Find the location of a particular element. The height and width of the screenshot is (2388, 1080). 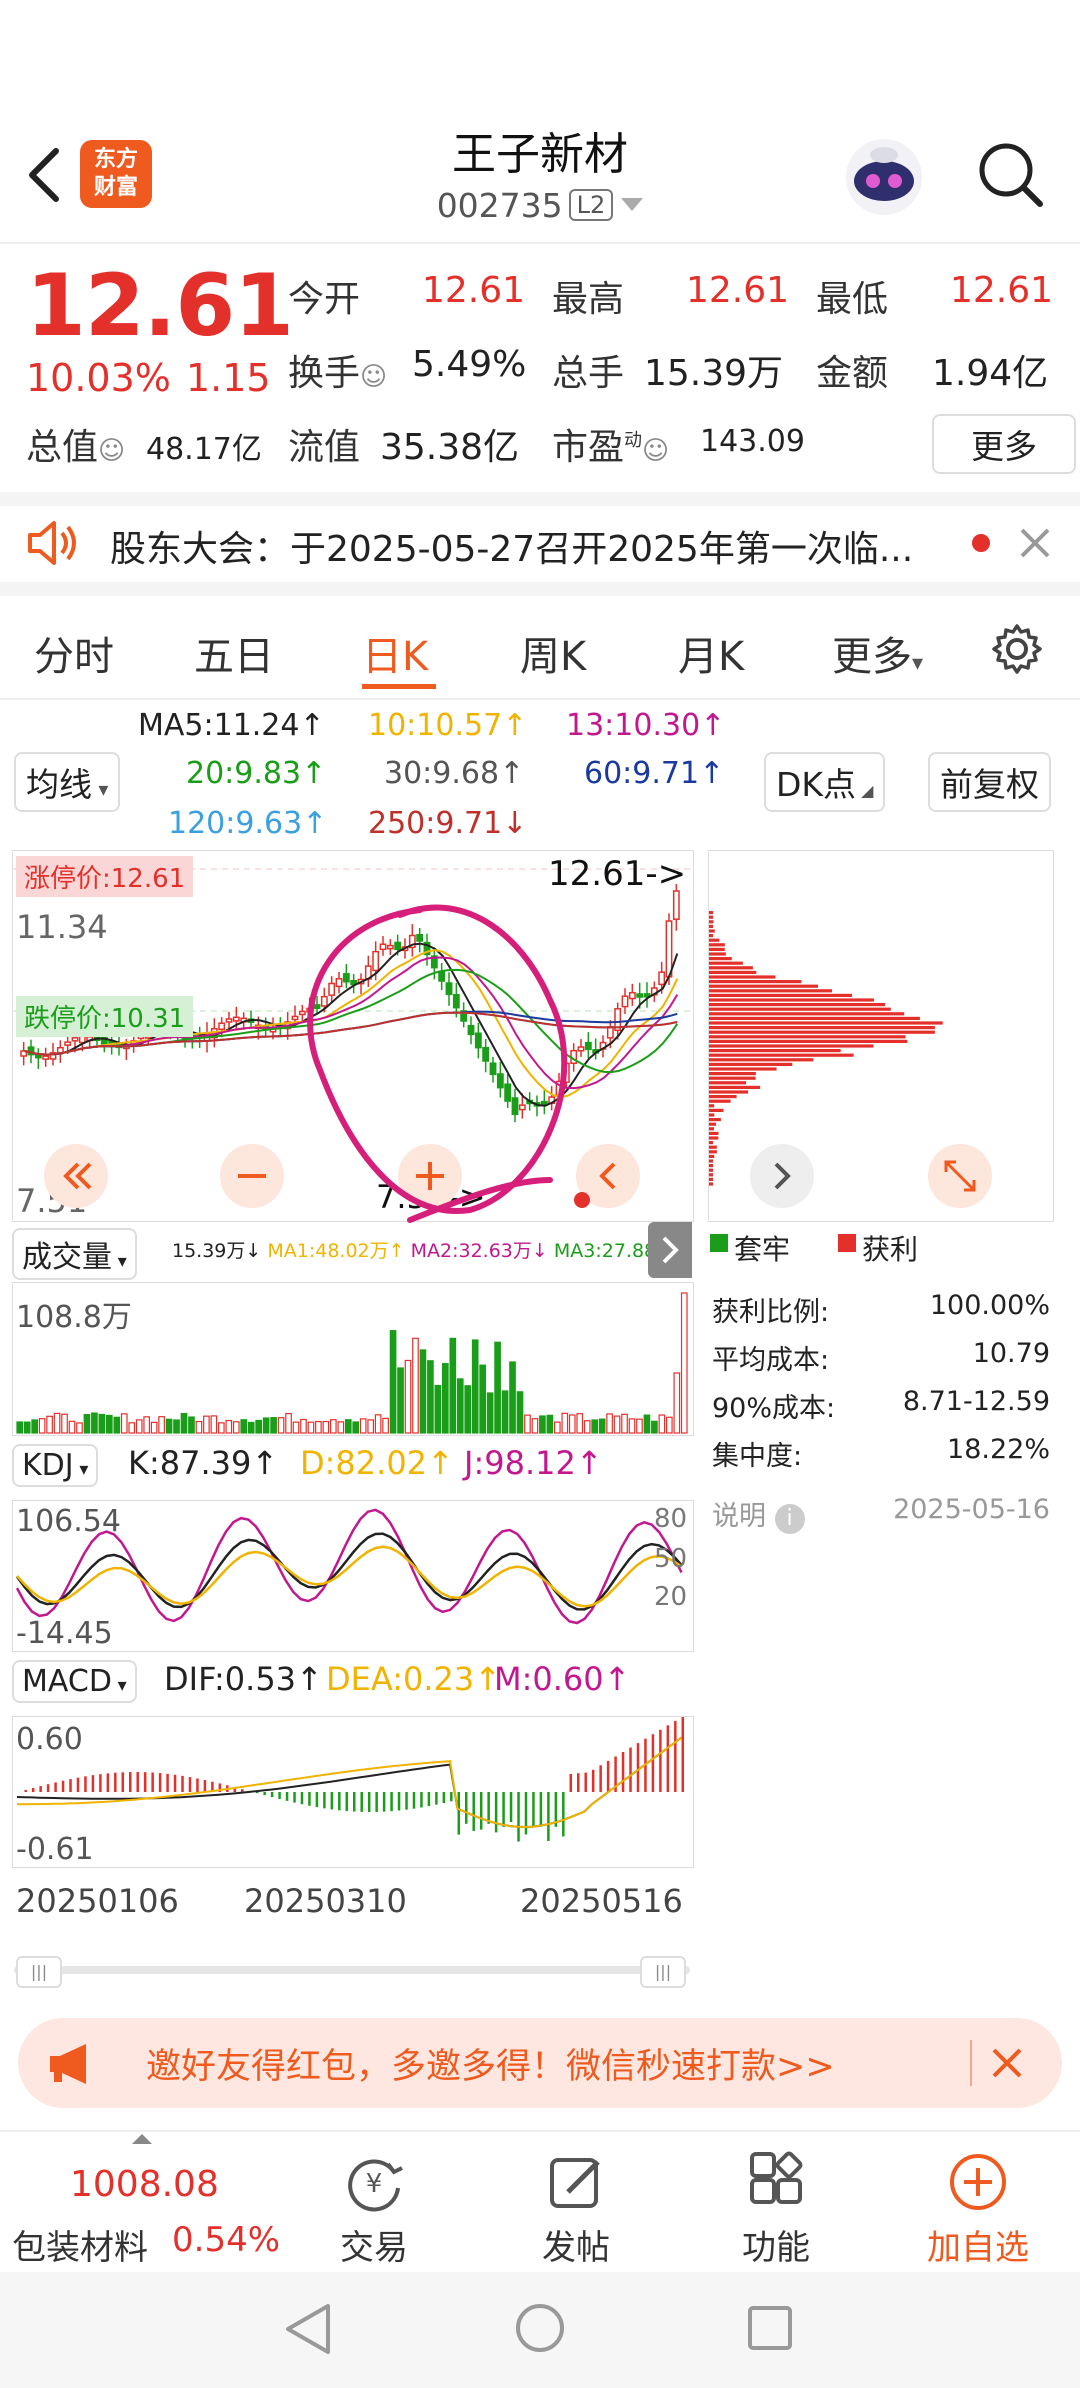

ma-type-dropdown: 均线 ▾ is located at coordinates (67, 782).